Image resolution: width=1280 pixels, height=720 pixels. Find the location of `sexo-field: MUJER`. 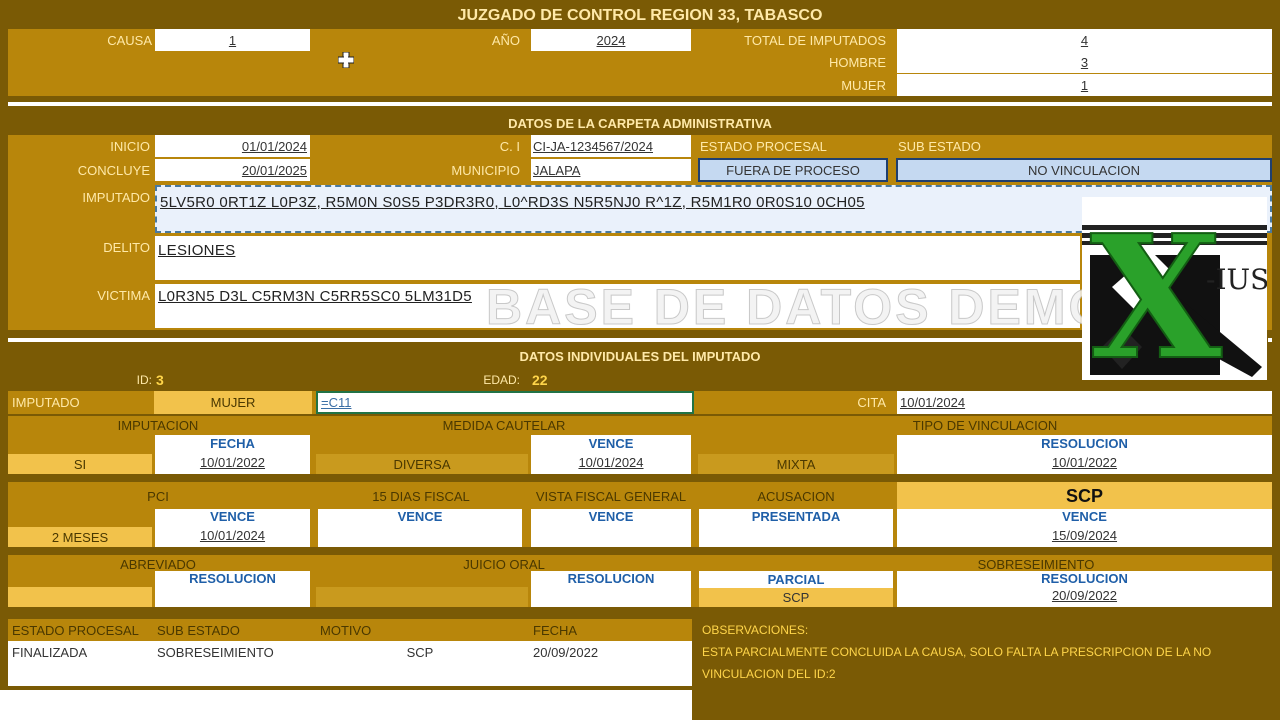

sexo-field: MUJER is located at coordinates (233, 402).